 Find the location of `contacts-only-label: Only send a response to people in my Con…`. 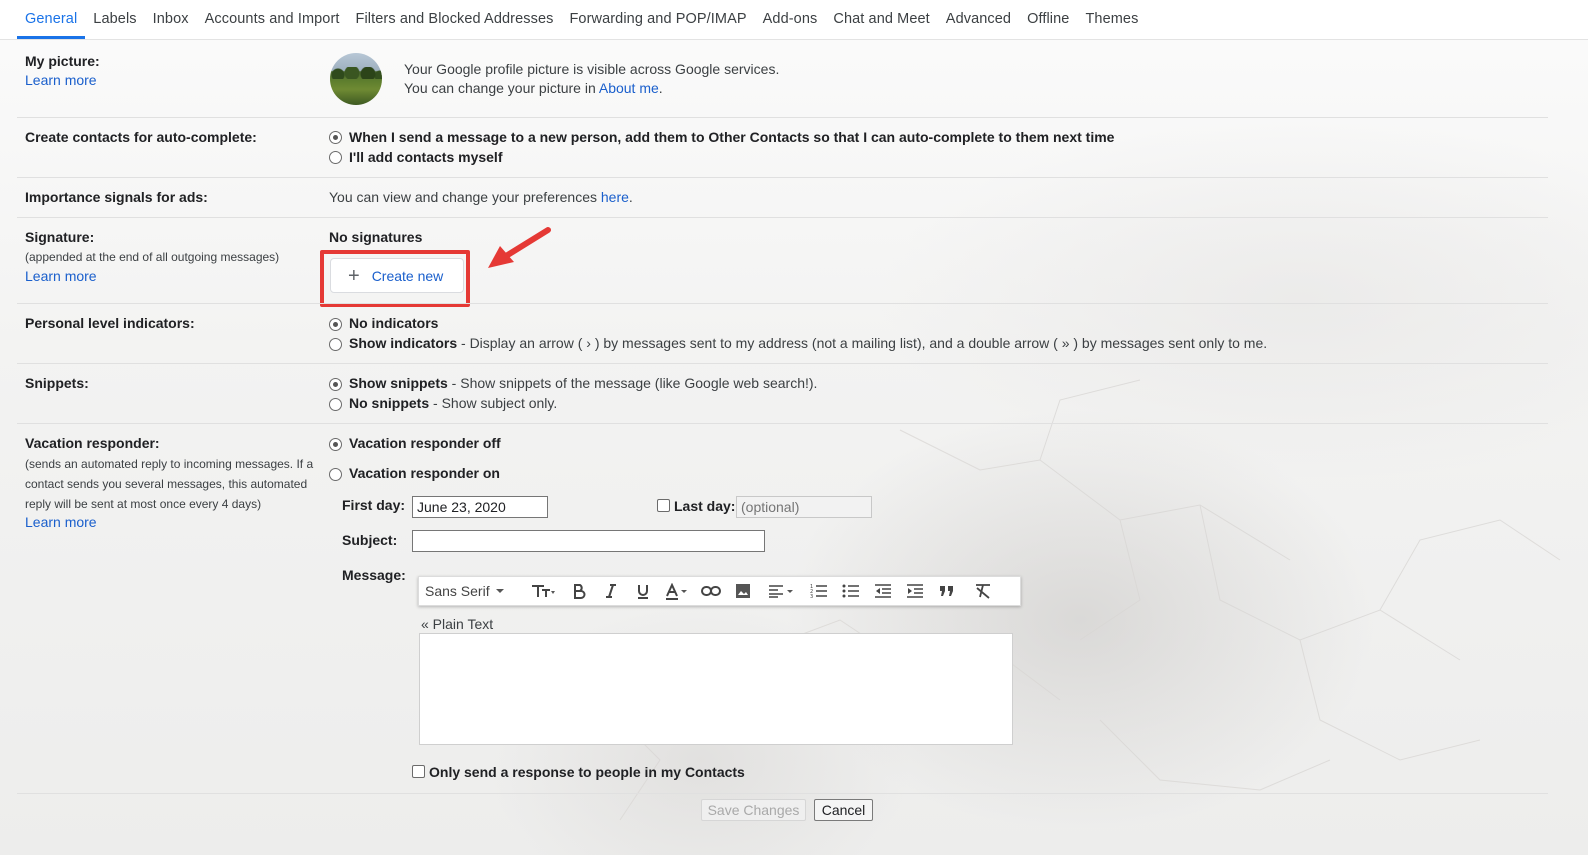

contacts-only-label: Only send a response to people in my Con… is located at coordinates (587, 772).